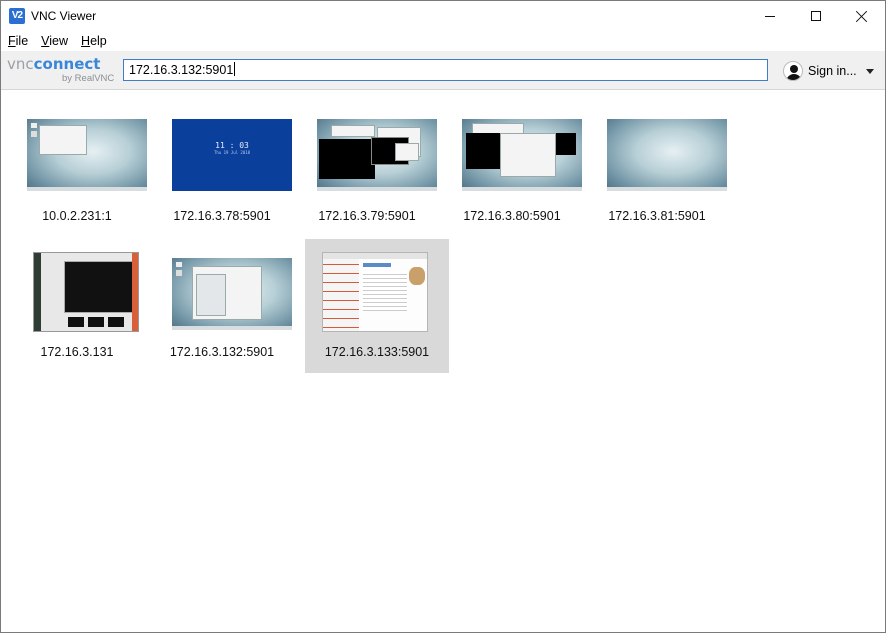 This screenshot has height=633, width=886. What do you see at coordinates (86, 41) in the screenshot?
I see `menu-help-accesskey: H` at bounding box center [86, 41].